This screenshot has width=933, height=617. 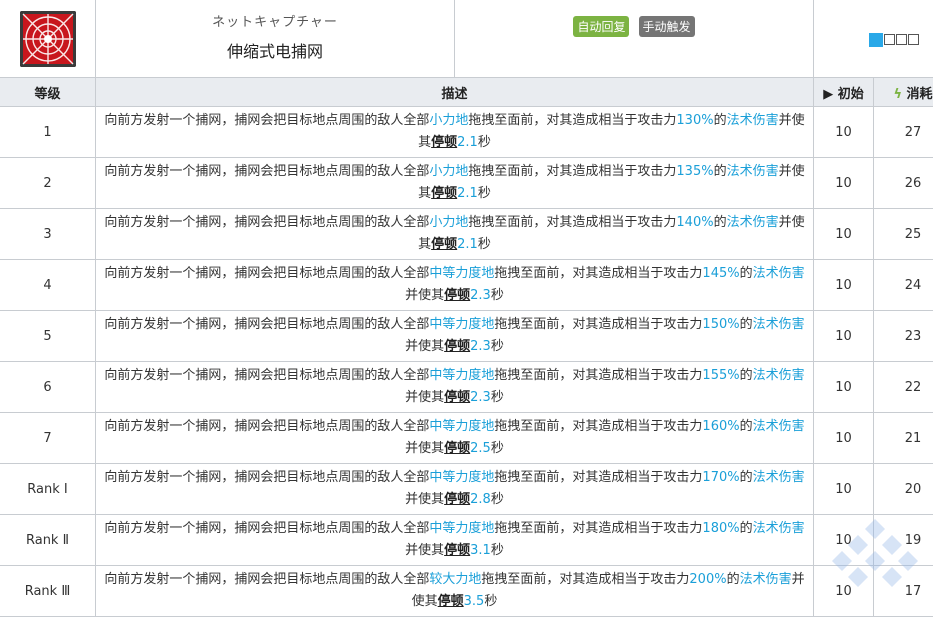 What do you see at coordinates (474, 601) in the screenshot?
I see `highlight-text: 3.5` at bounding box center [474, 601].